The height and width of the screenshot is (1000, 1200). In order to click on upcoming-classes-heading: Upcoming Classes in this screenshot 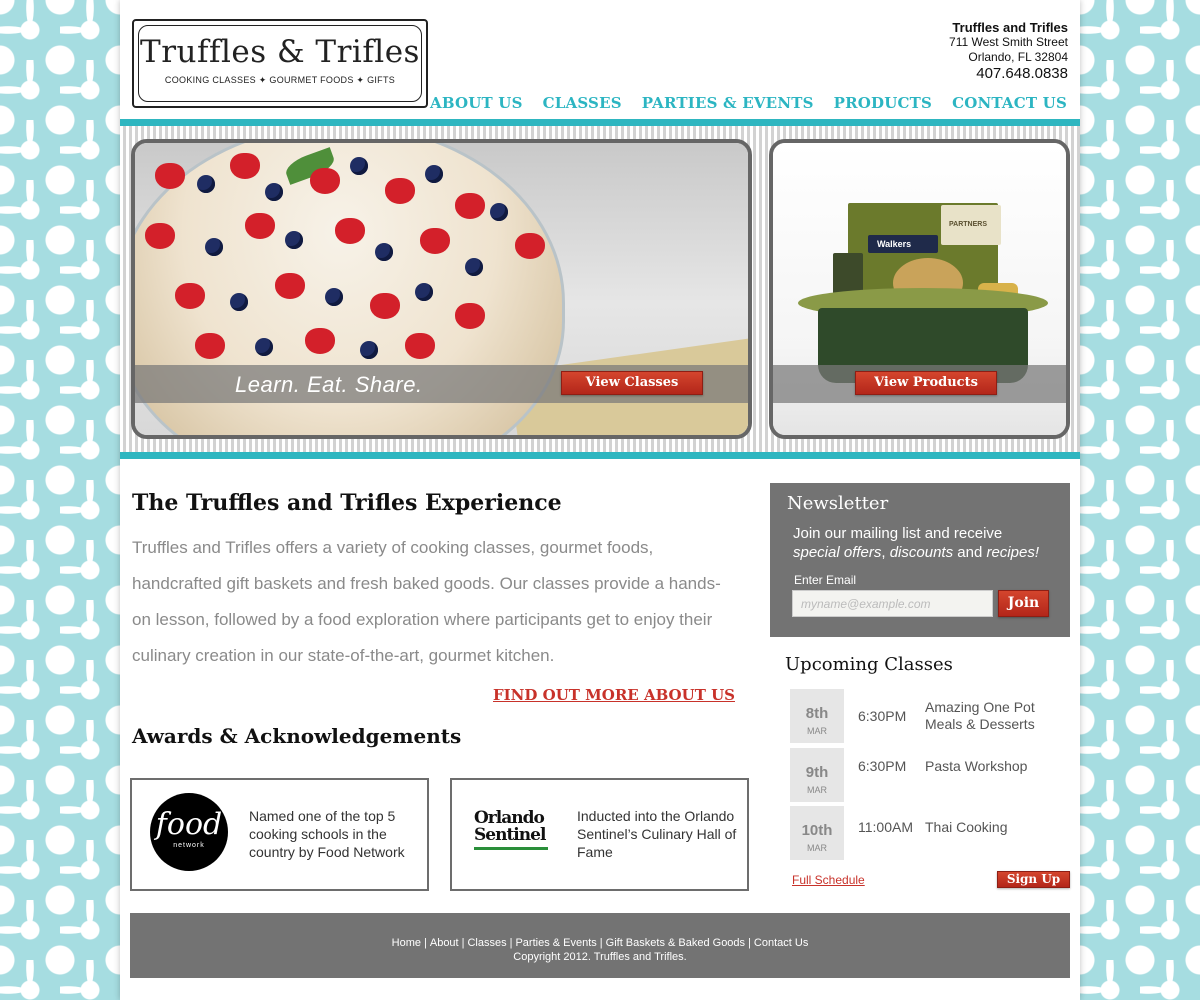, I will do `click(869, 664)`.